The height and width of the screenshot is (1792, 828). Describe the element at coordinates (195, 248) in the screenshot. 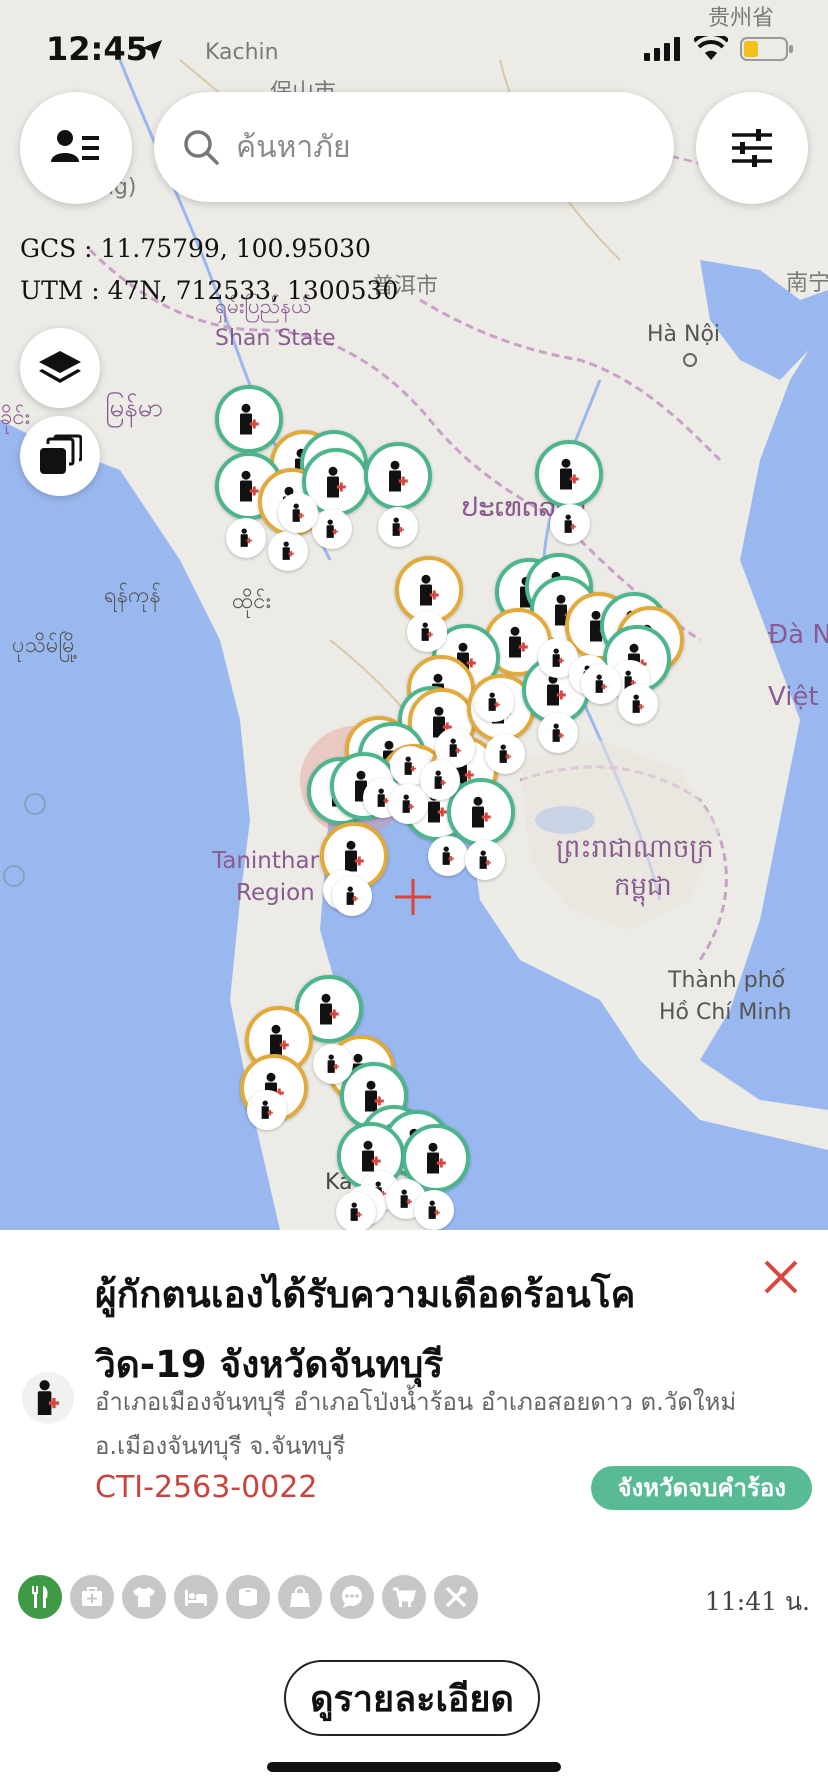

I see `gcs-coordinates: GCS : 11.75799, 100.95030` at that location.